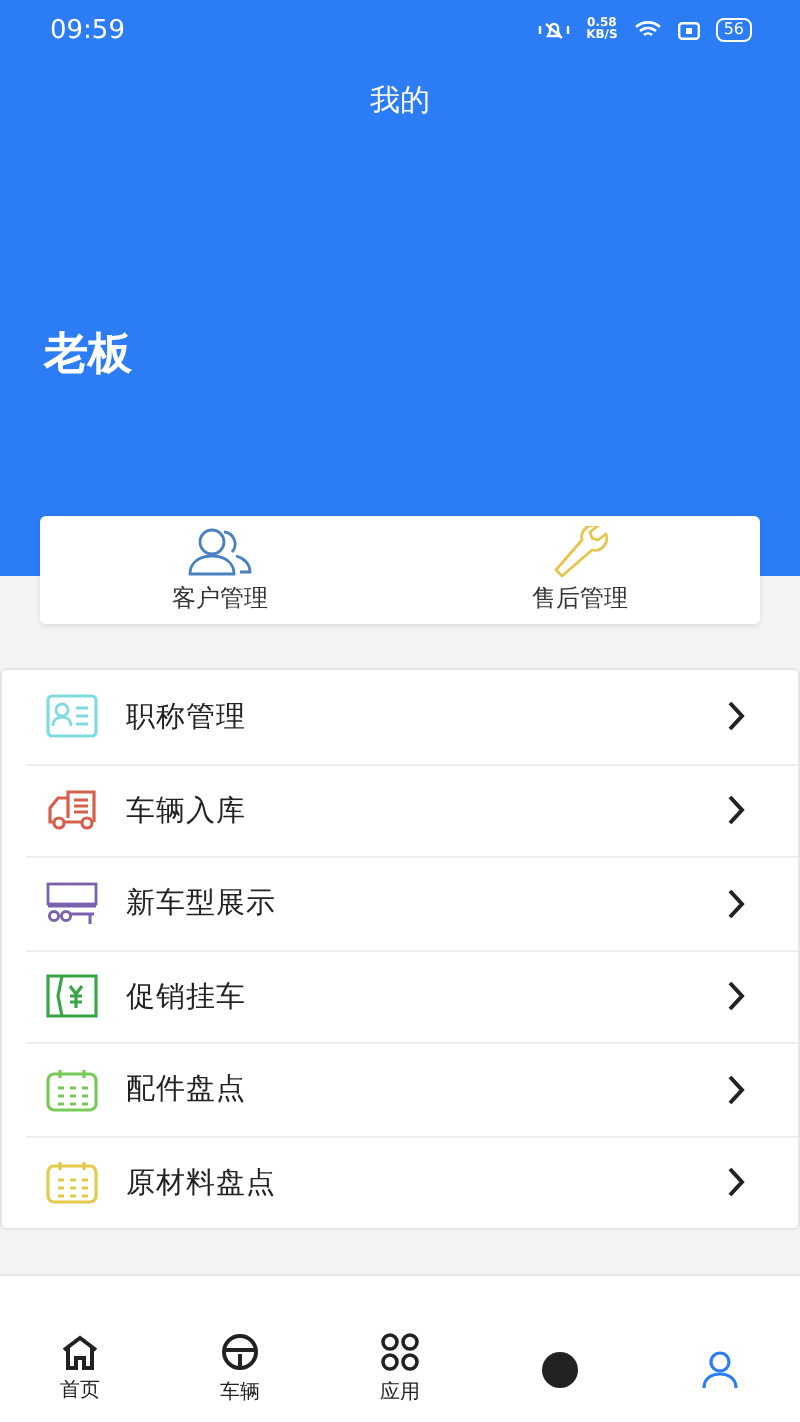 The height and width of the screenshot is (1422, 800). What do you see at coordinates (412, 902) in the screenshot?
I see `menu-item: 新车型展示` at bounding box center [412, 902].